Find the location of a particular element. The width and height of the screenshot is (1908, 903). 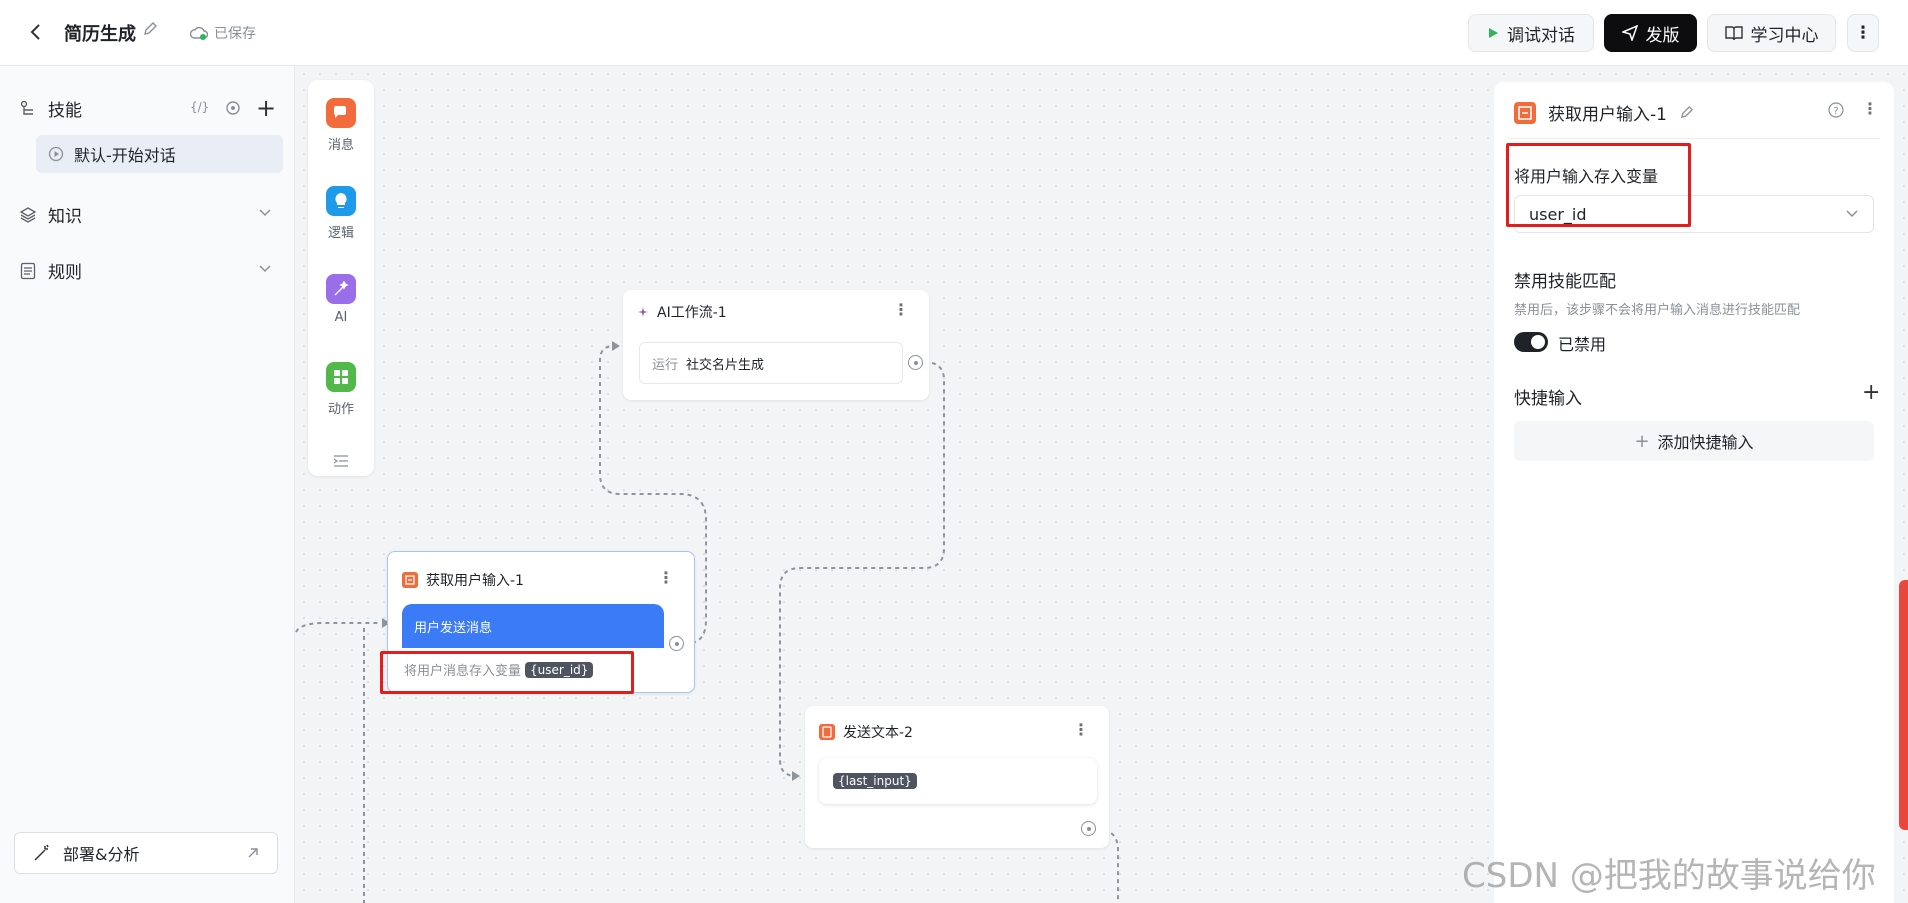

node-header: AI工作流-1 is located at coordinates (682, 312).